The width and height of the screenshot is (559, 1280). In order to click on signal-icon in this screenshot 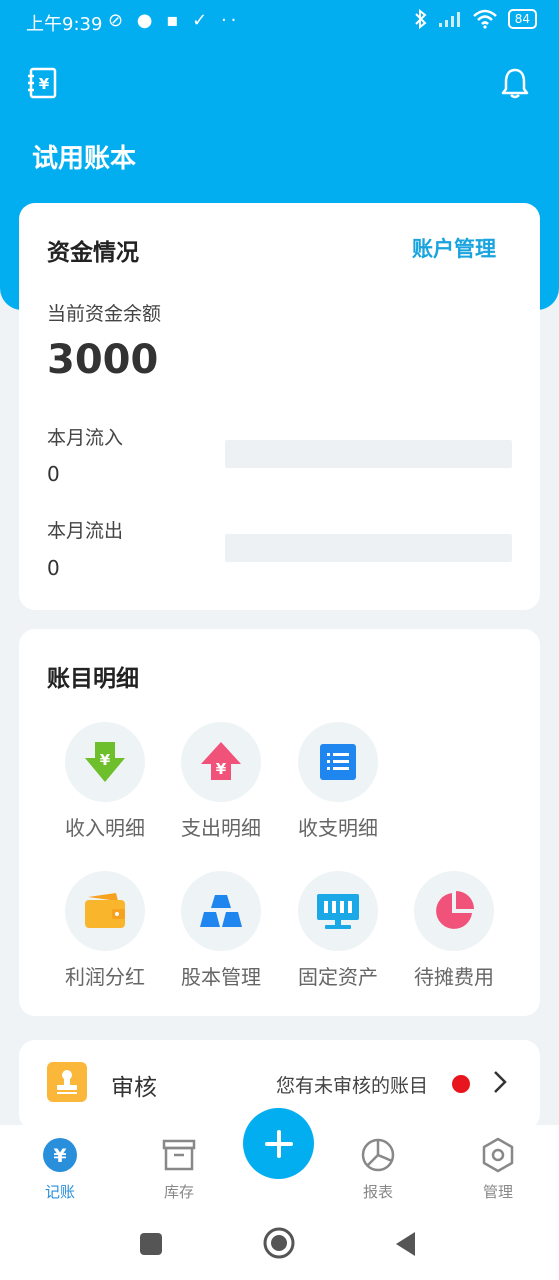, I will do `click(449, 19)`.